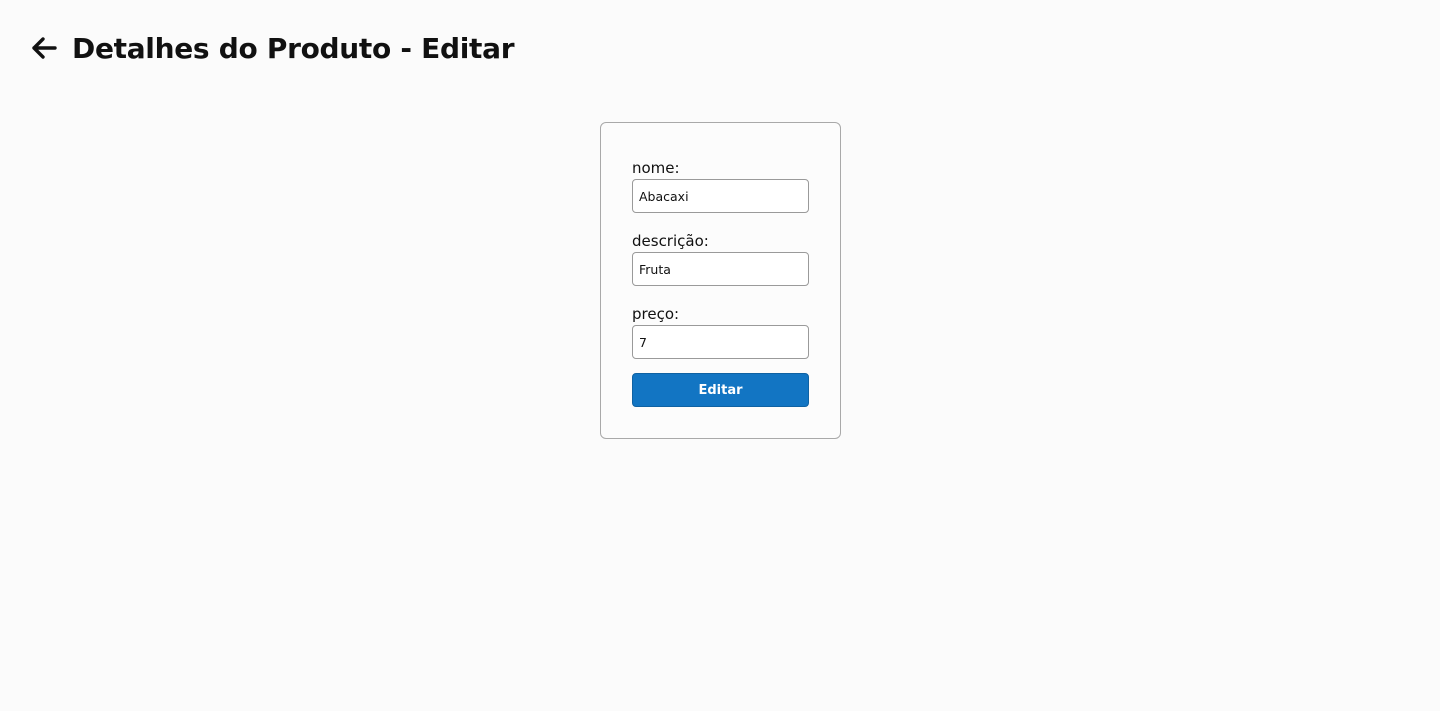 The image size is (1440, 711). I want to click on price-input, so click(720, 342).